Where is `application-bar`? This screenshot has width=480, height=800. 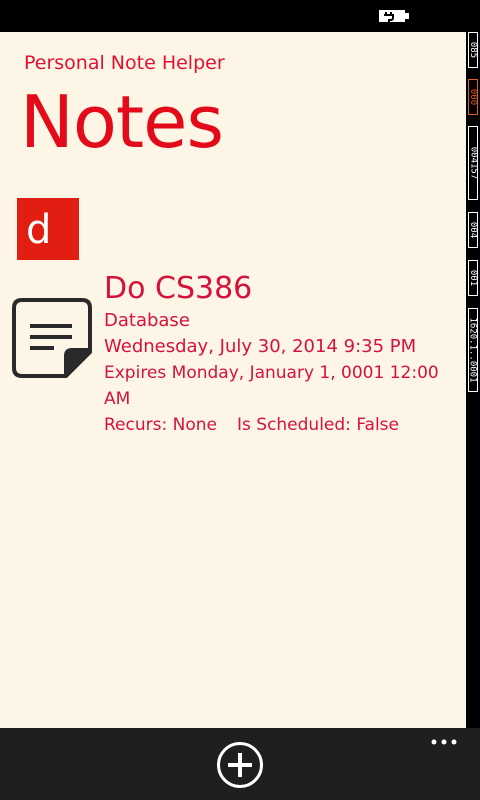
application-bar is located at coordinates (240, 764).